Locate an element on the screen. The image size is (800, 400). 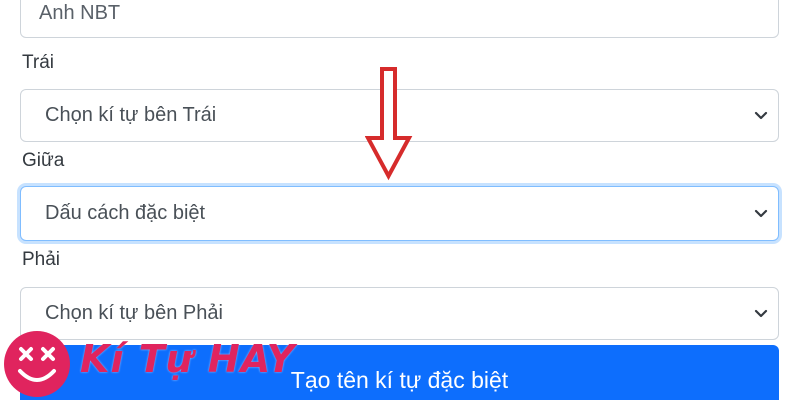
smiley-face-icon is located at coordinates (37, 364).